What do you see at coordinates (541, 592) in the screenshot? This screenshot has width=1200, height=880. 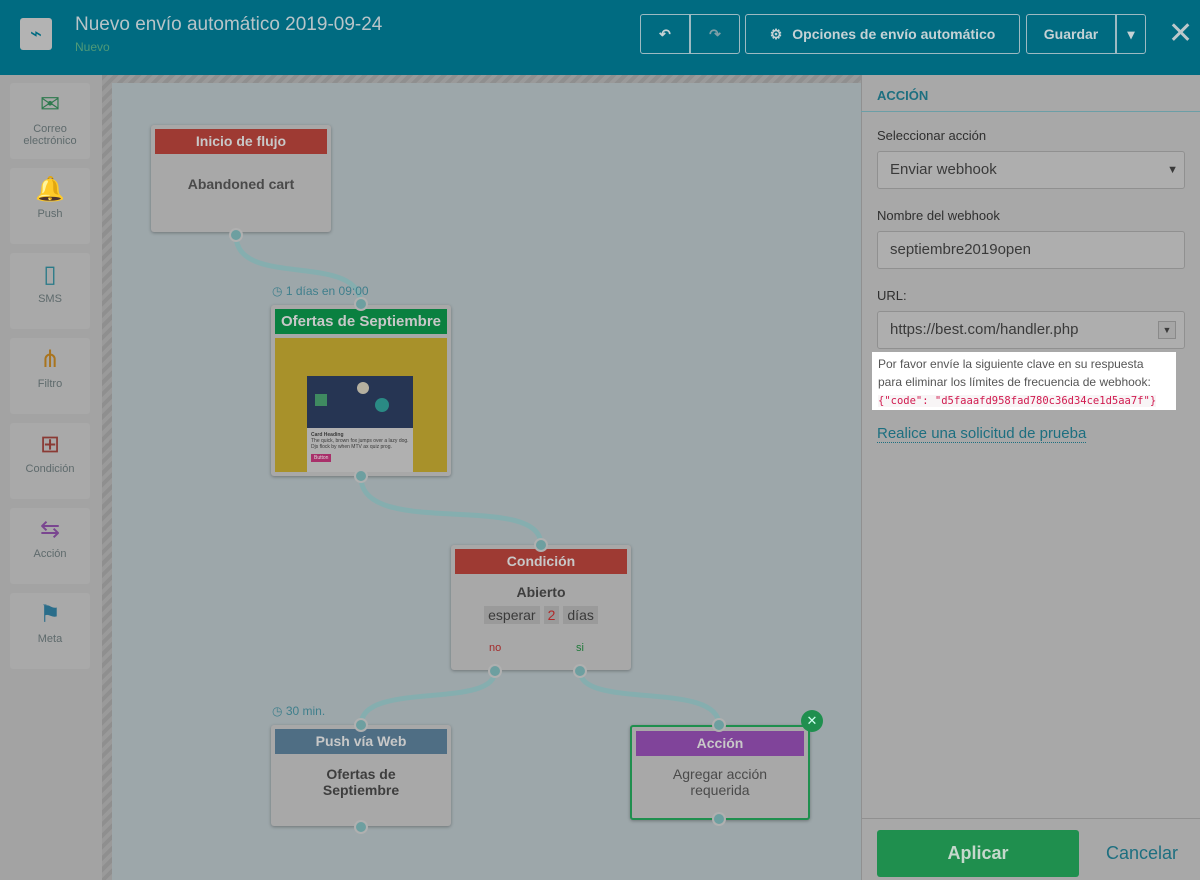 I see `node-body: Abierto` at bounding box center [541, 592].